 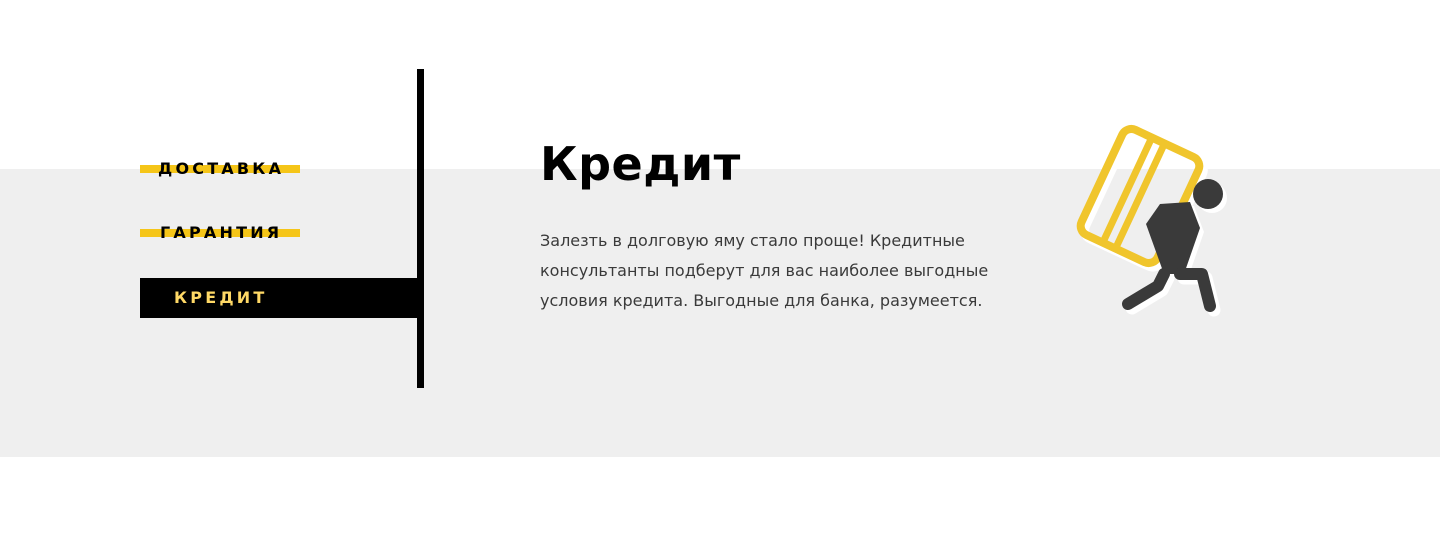 I want to click on tab-credit-label: КРЕДИТ, so click(x=221, y=297).